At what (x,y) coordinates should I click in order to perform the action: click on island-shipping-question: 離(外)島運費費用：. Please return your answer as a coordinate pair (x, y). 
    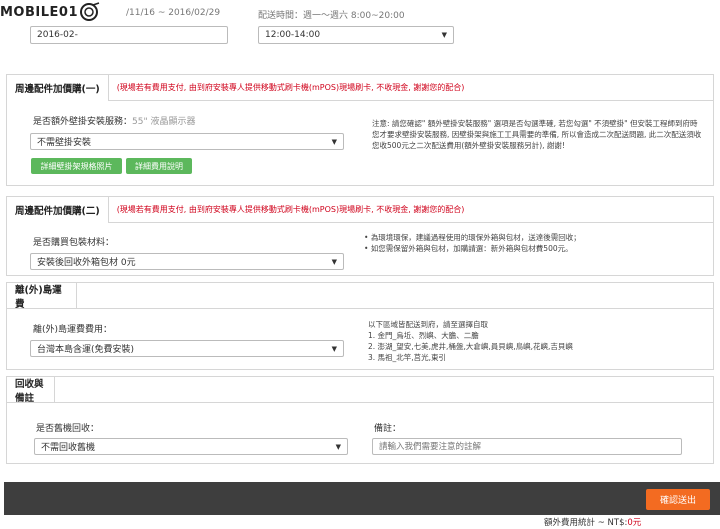
    Looking at the image, I should click on (73, 330).